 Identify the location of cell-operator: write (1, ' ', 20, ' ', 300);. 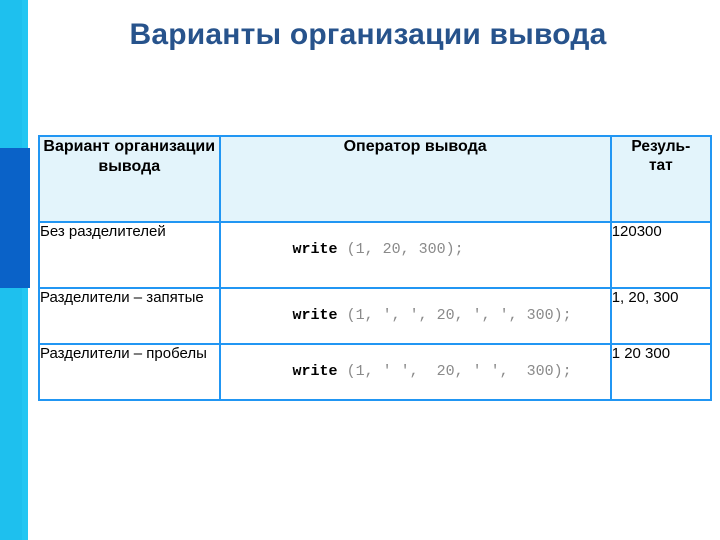
(415, 372).